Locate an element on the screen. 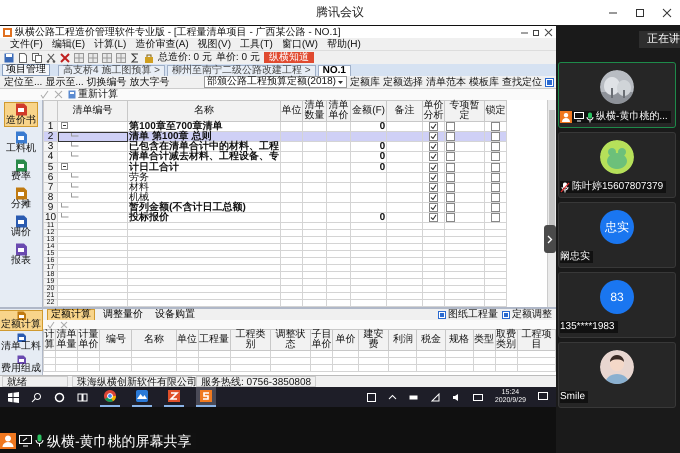 Image resolution: width=680 pixels, height=453 pixels. toolbar-button: 定额库 is located at coordinates (365, 82).